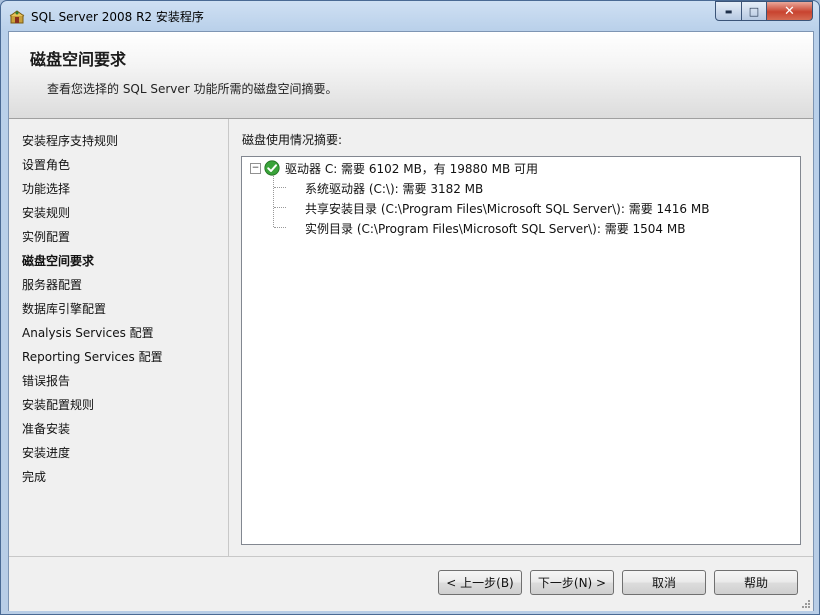  I want to click on sidebar-item-installation-rules: 安装规则, so click(46, 212).